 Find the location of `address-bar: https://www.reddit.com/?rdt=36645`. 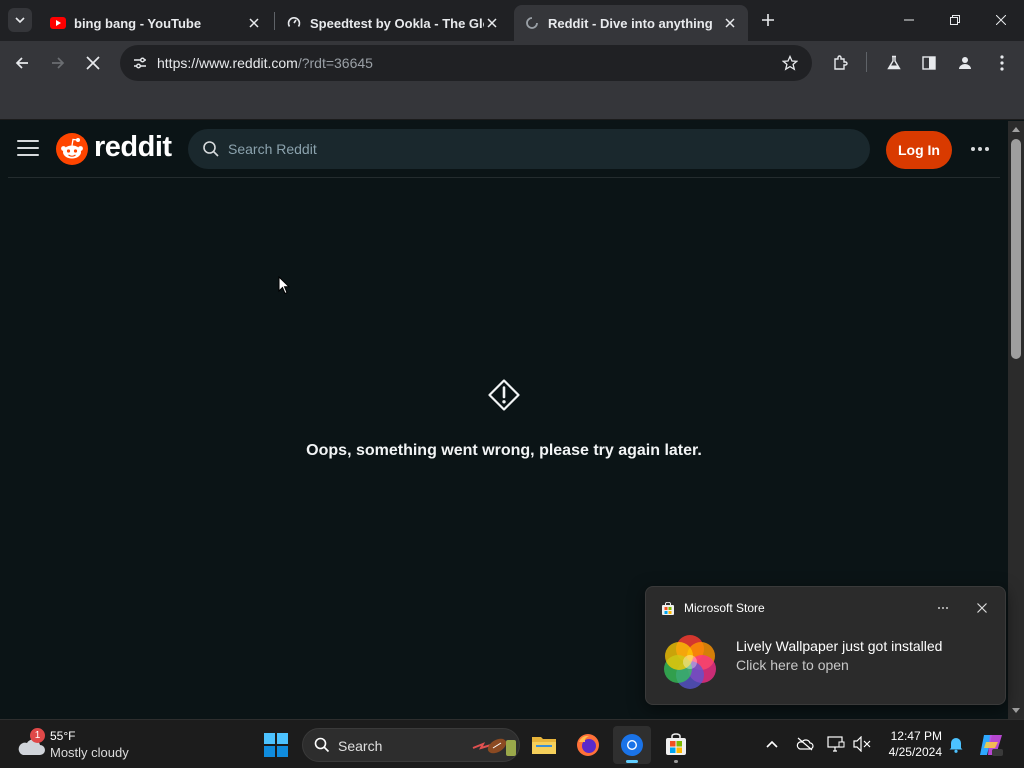

address-bar: https://www.reddit.com/?rdt=36645 is located at coordinates (466, 63).